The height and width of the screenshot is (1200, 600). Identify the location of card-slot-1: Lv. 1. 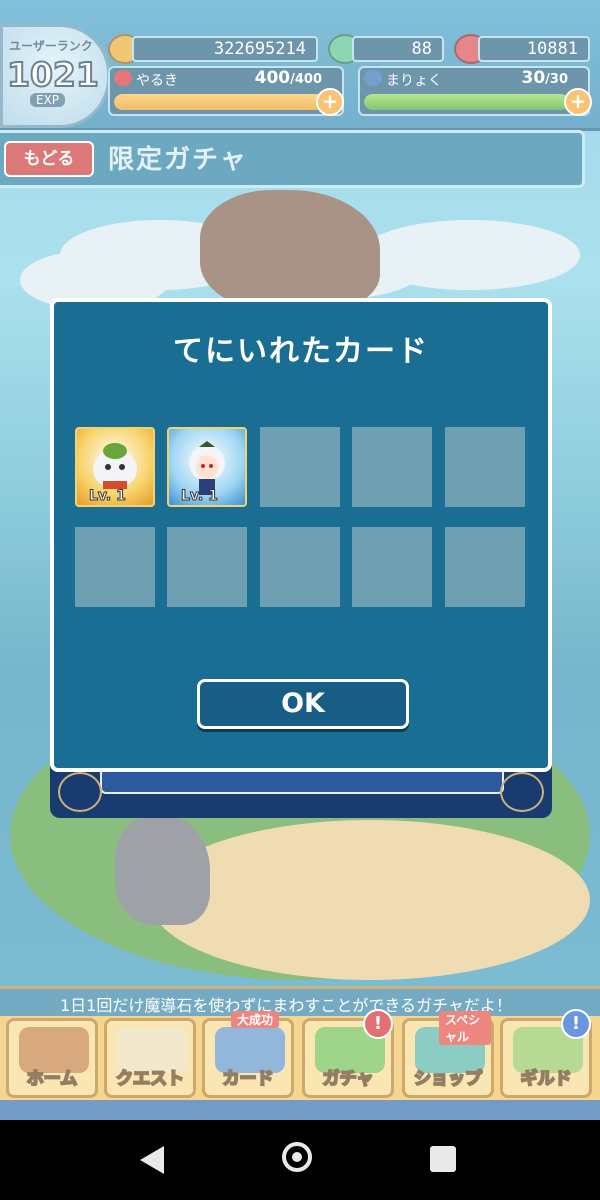
(115, 467).